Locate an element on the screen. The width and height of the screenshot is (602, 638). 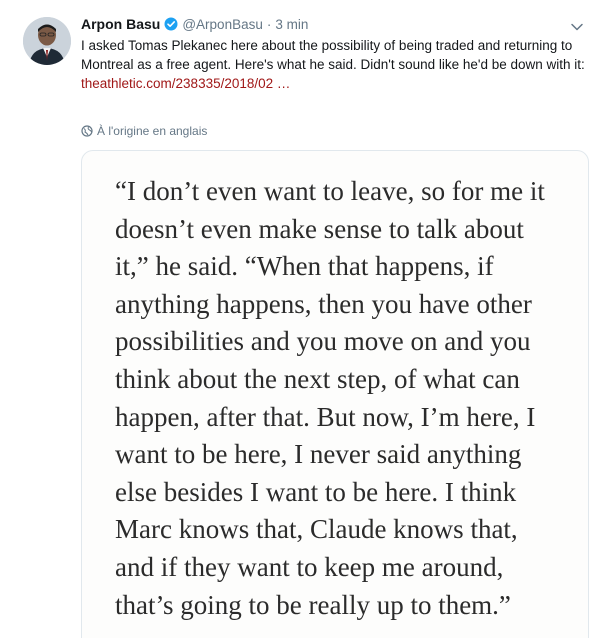
quote-line: think about the next step, of what can is located at coordinates (317, 378).